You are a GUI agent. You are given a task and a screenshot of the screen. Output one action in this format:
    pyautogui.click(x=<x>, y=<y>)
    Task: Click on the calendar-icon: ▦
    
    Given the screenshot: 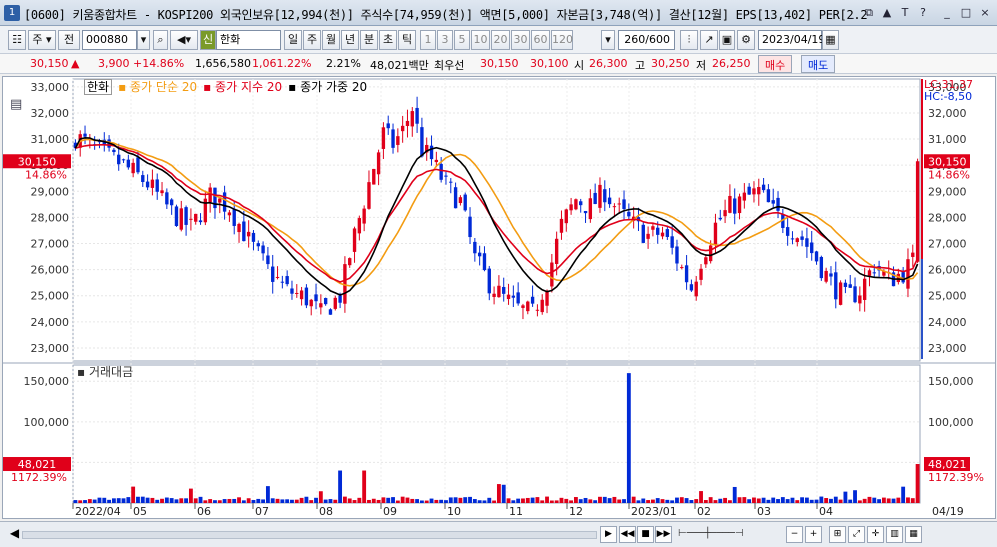 What is the action you would take?
    pyautogui.click(x=830, y=40)
    